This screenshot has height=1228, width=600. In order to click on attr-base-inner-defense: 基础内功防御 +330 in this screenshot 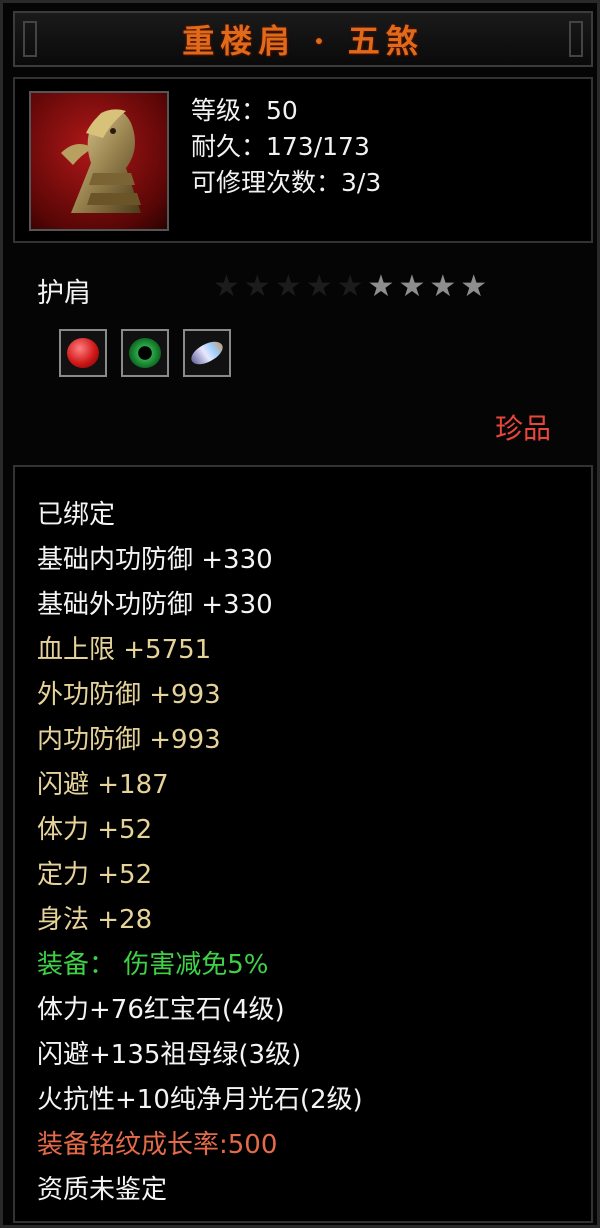, I will do `click(155, 560)`.